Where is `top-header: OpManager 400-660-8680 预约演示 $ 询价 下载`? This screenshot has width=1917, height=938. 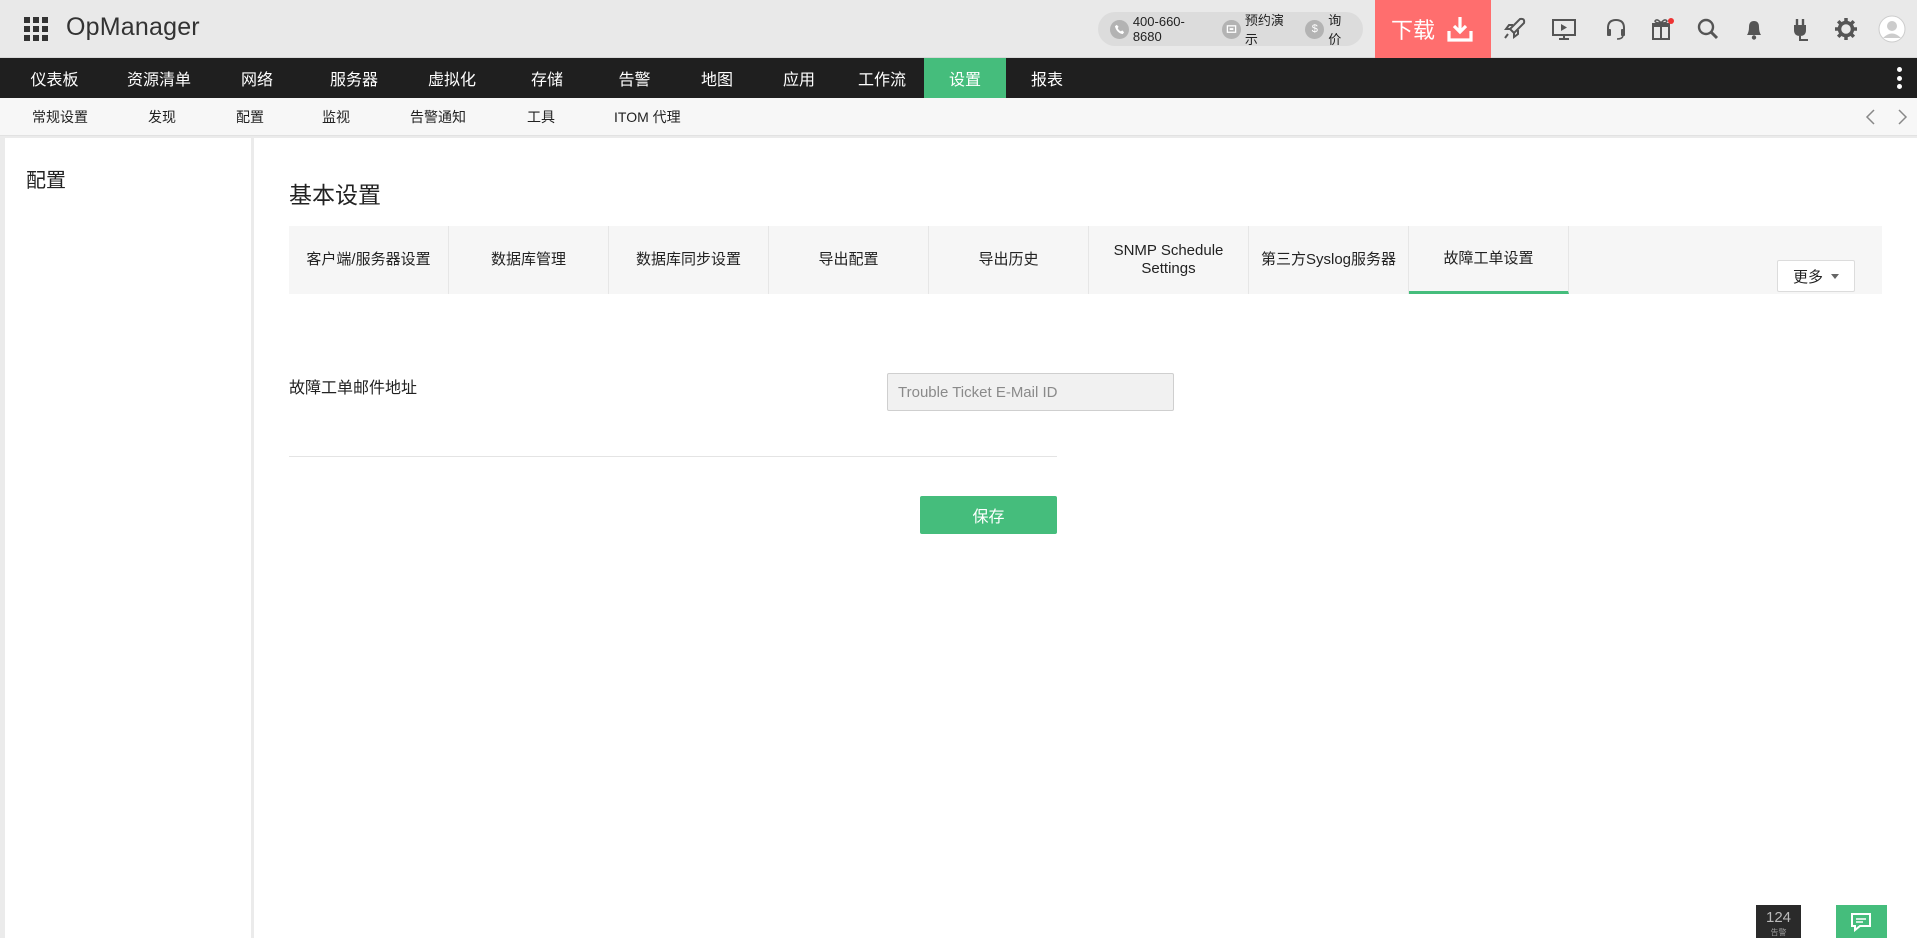
top-header: OpManager 400-660-8680 预约演示 $ 询价 下载 is located at coordinates (958, 29).